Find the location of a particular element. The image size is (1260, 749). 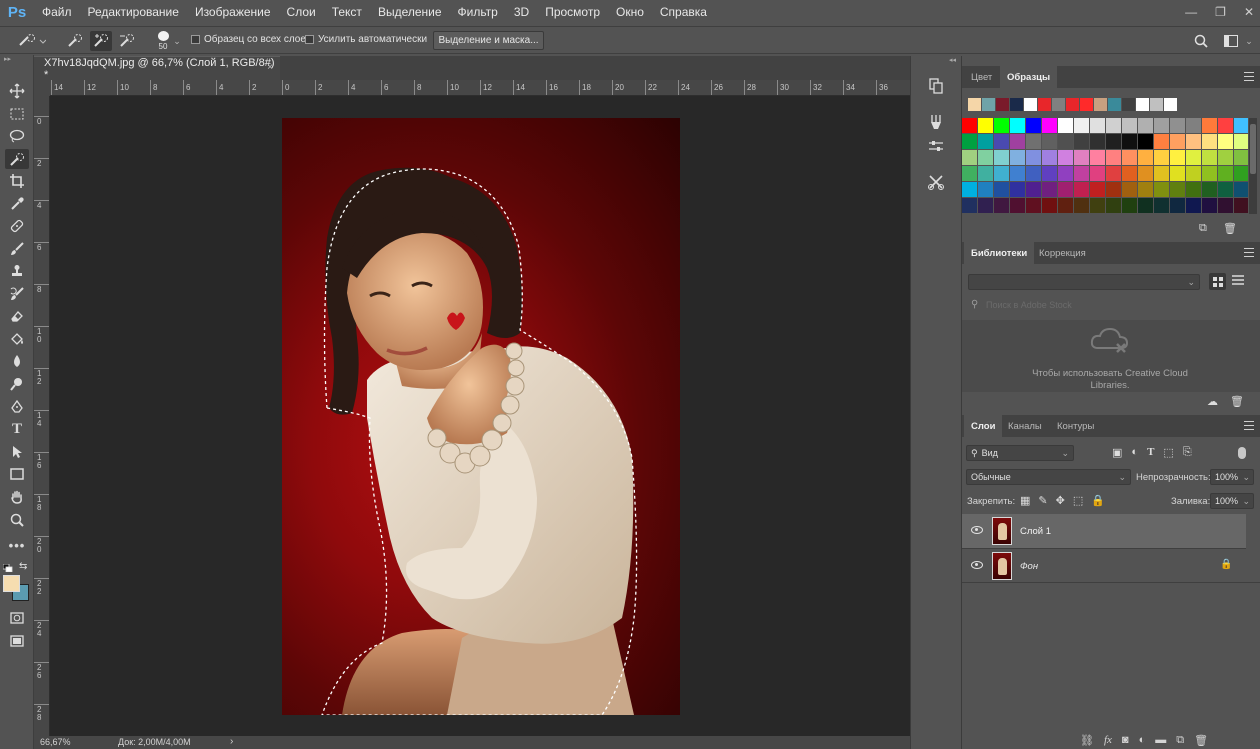

menu-item: 3D is located at coordinates (521, 12).